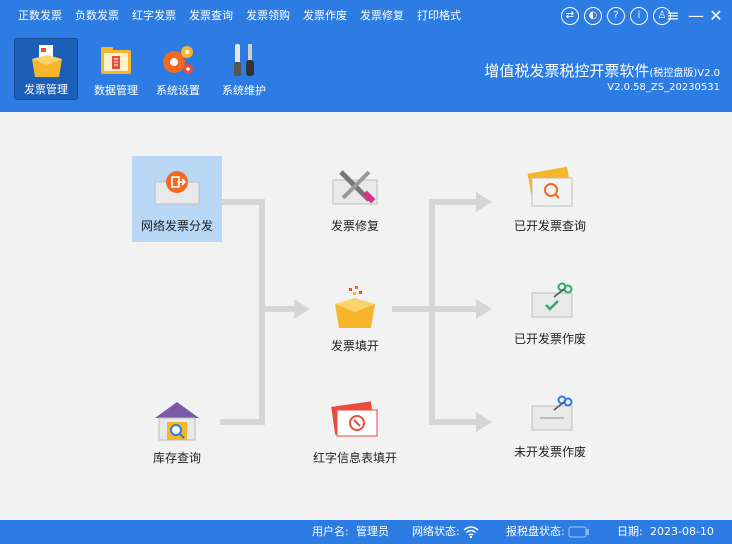 The width and height of the screenshot is (732, 544). What do you see at coordinates (549, 226) in the screenshot?
I see `node-label: 已开发票查询` at bounding box center [549, 226].